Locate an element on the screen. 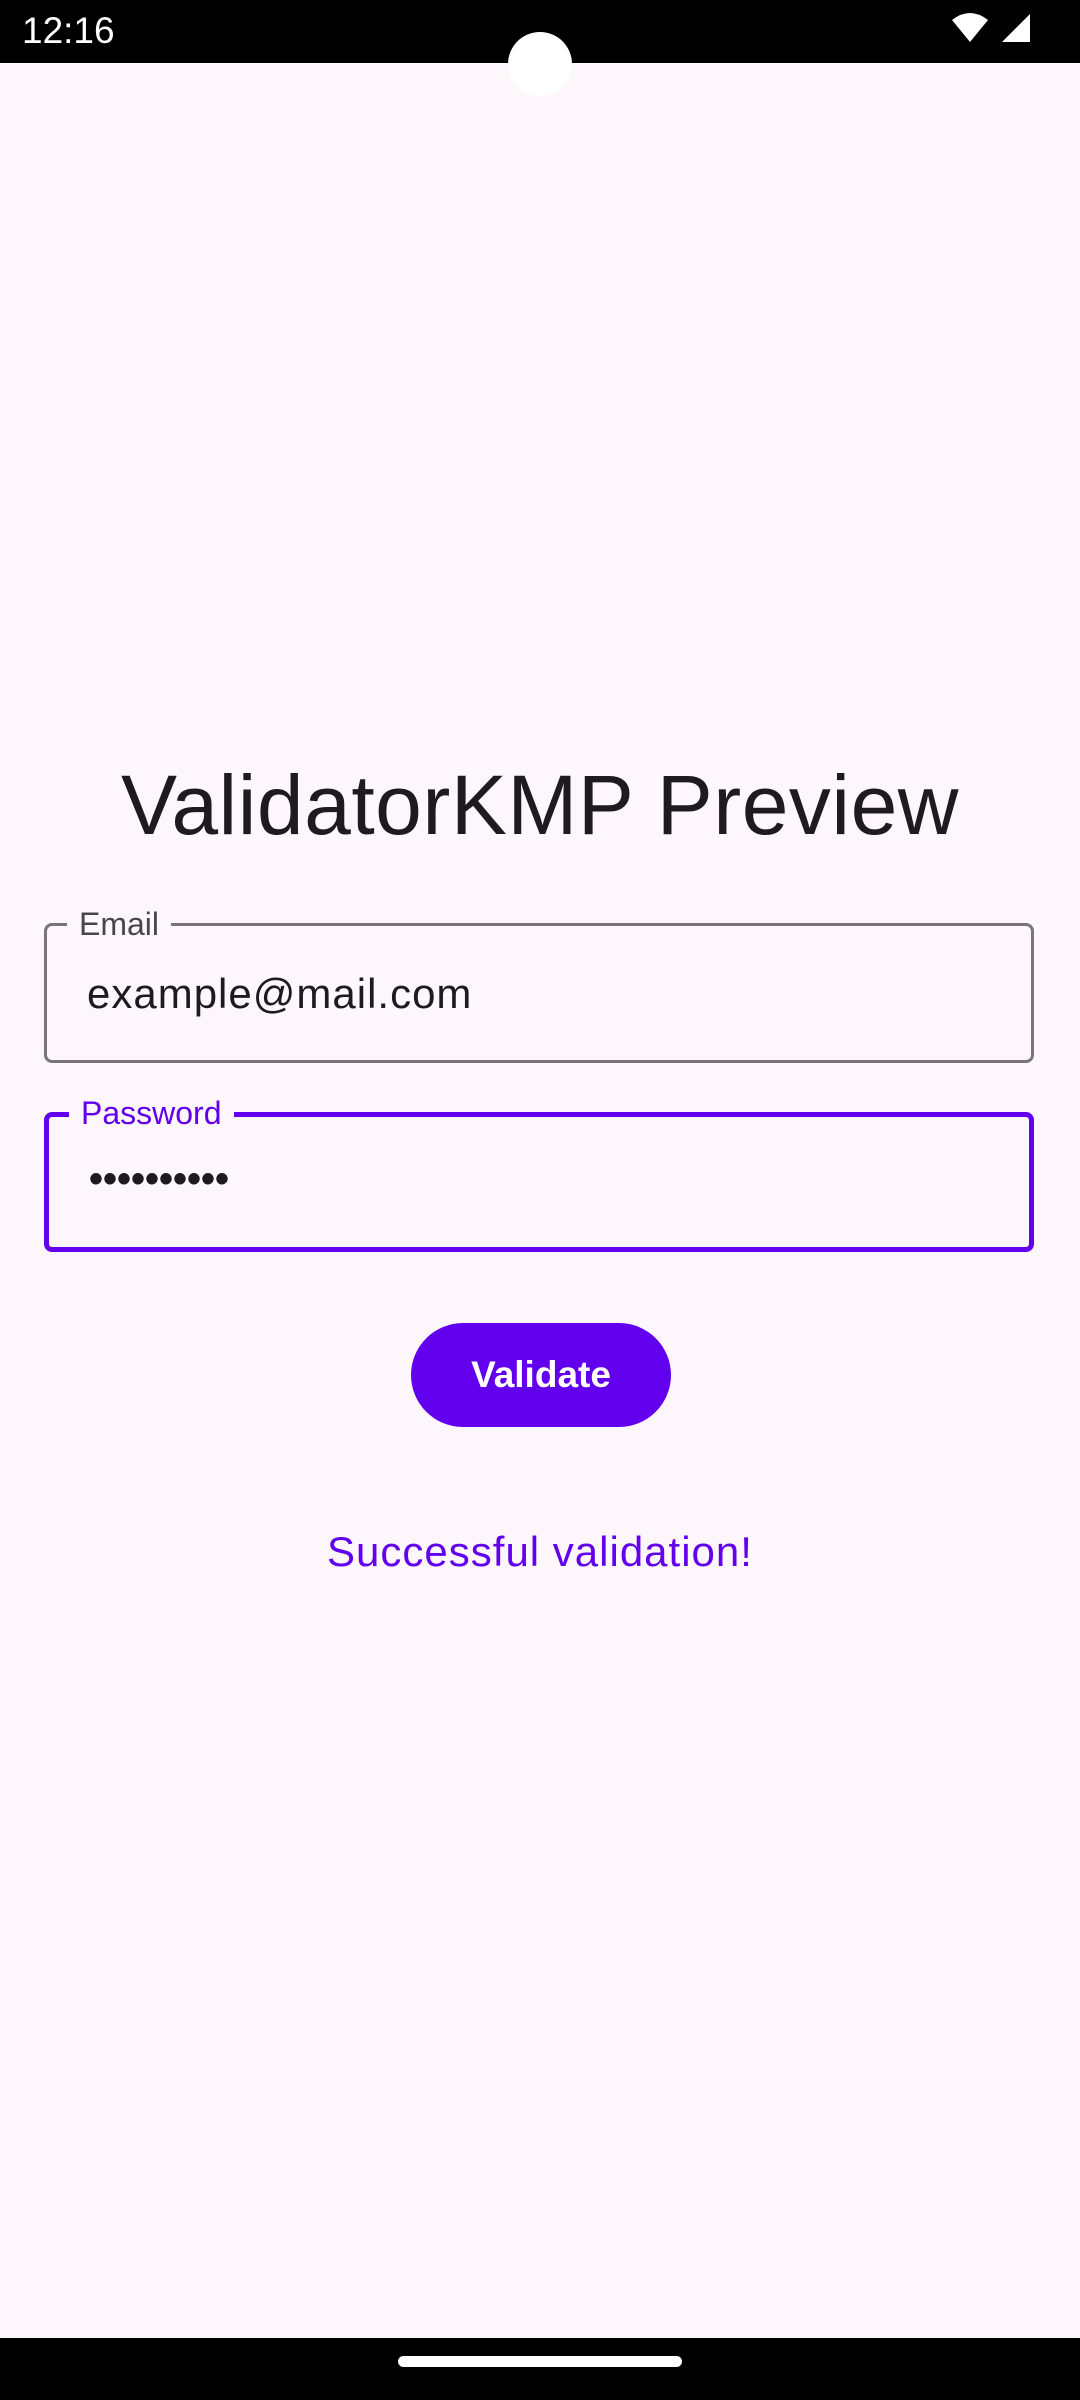  validate-button: Validate is located at coordinates (541, 1375).